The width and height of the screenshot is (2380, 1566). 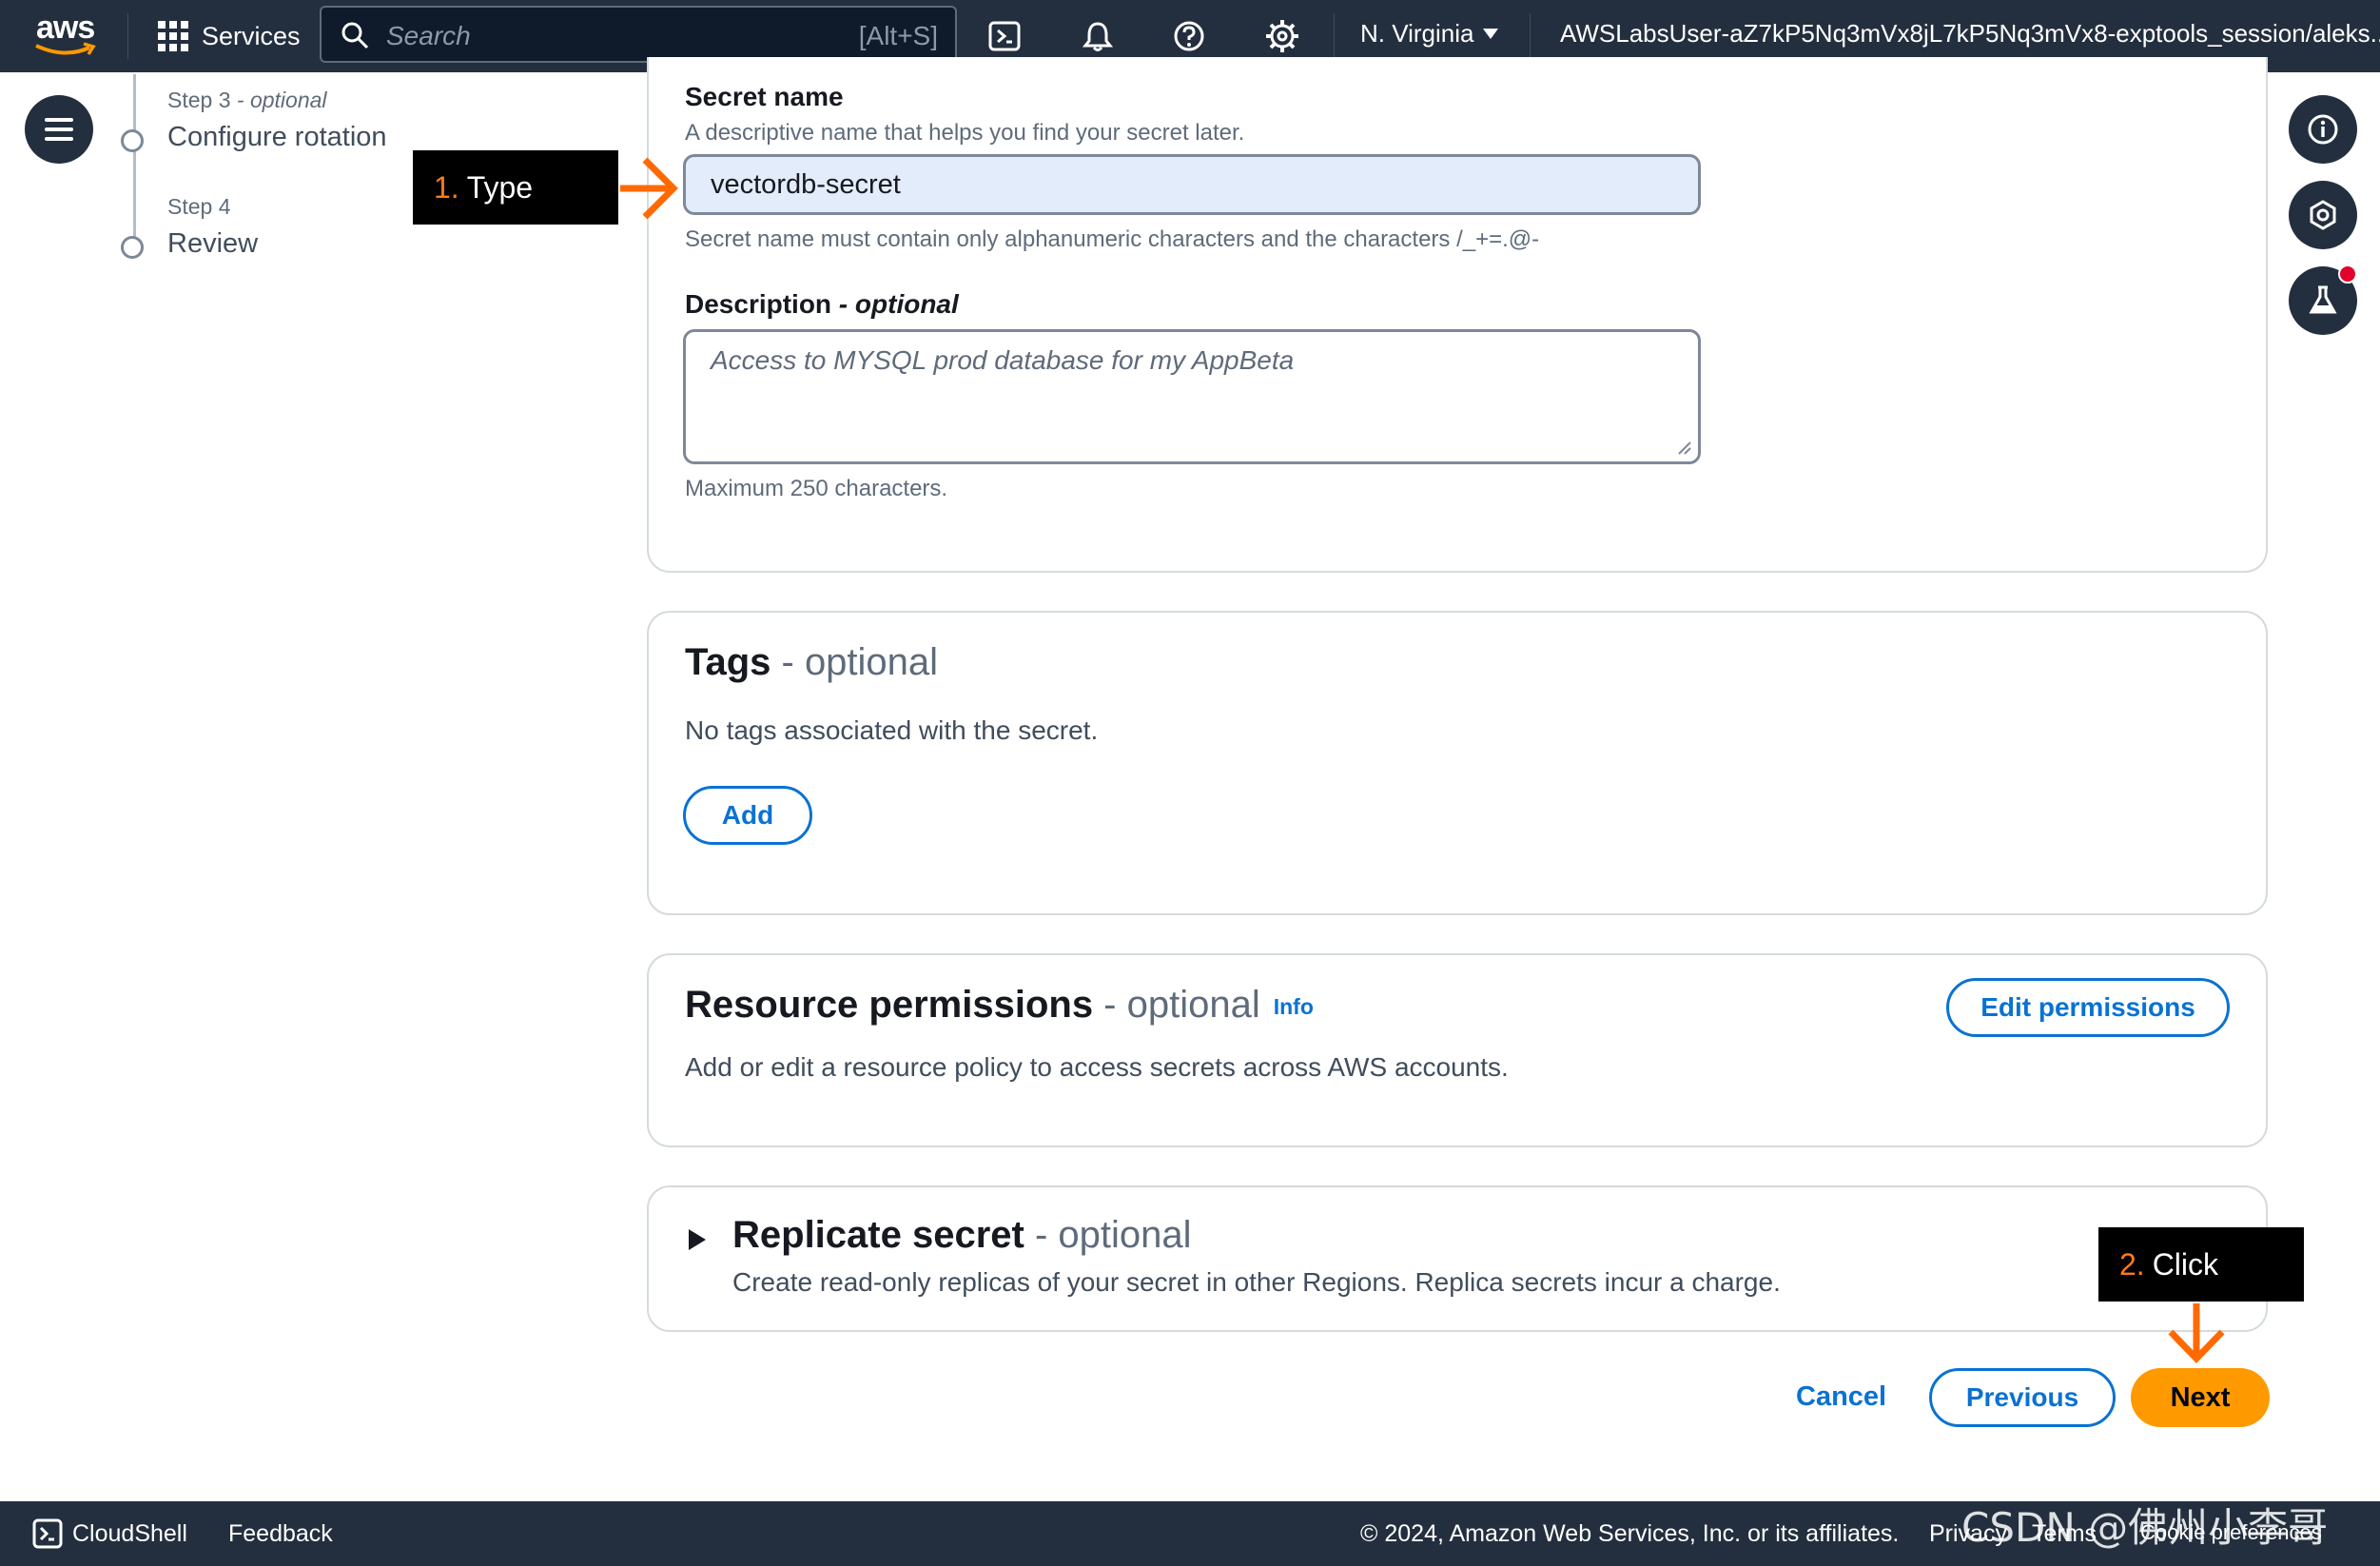 I want to click on next-button: Next, so click(x=2201, y=1397).